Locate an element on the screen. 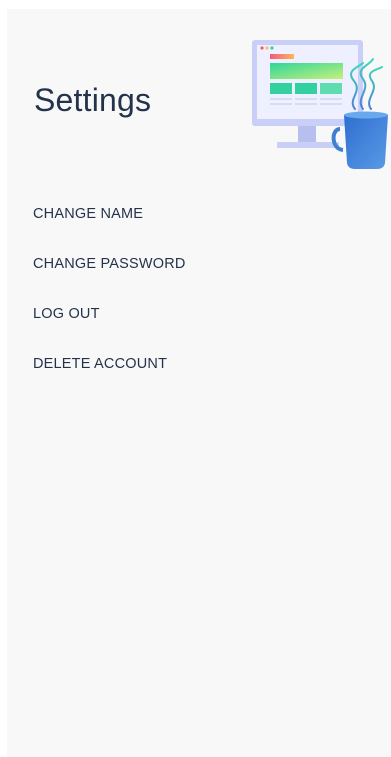  page-title: Settings is located at coordinates (93, 100).